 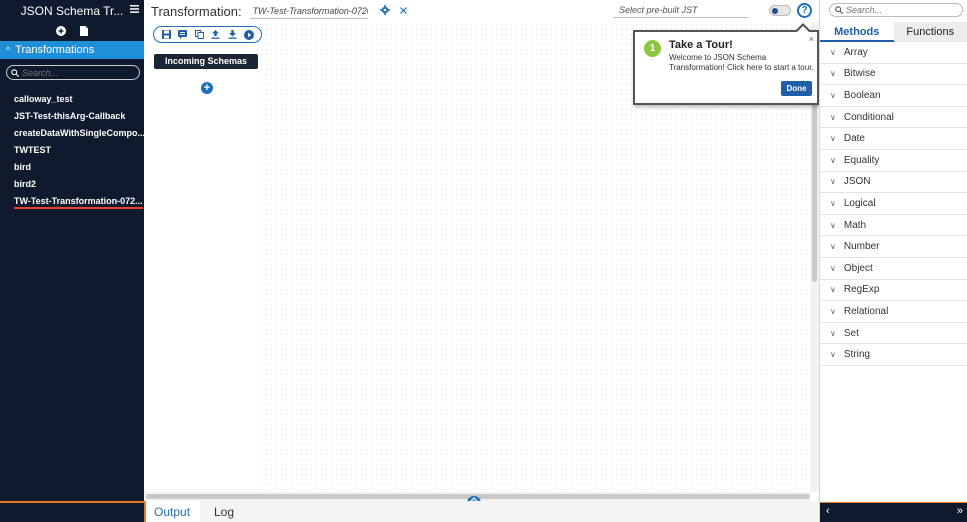 I want to click on method-category: ∨ Equality, so click(x=893, y=161).